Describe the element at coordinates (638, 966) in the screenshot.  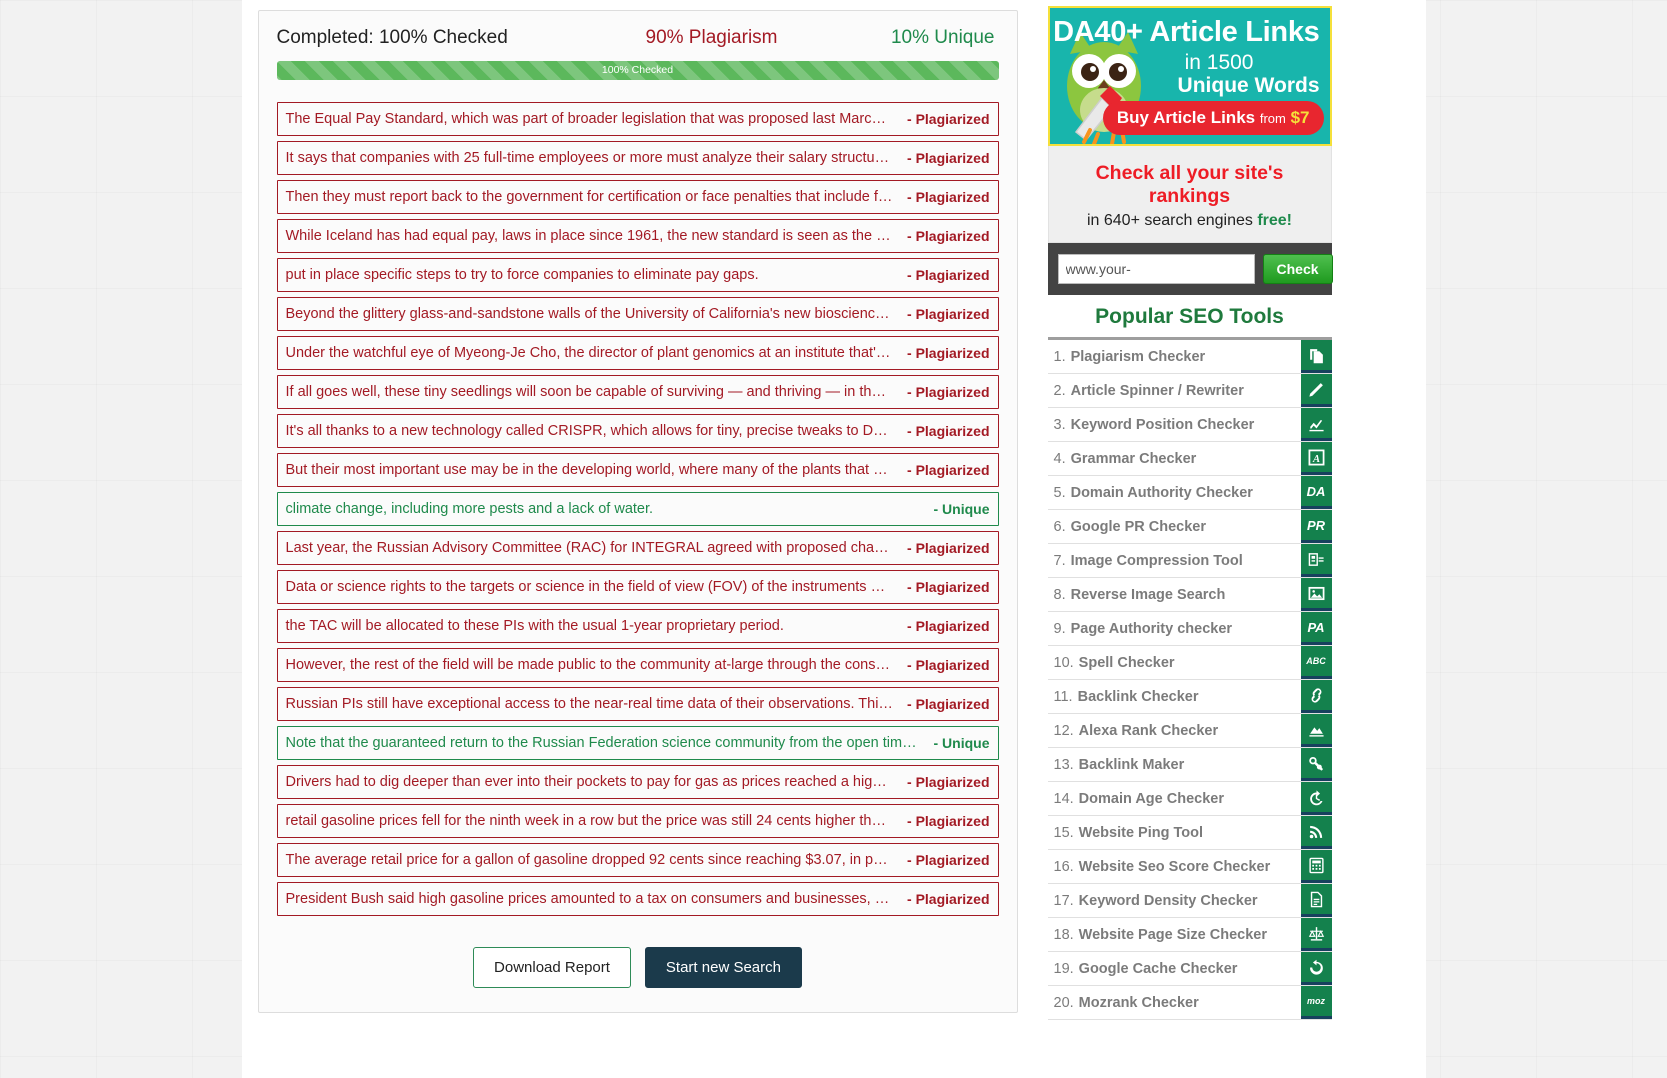
I see `result-actions: Download Report Start new Search` at that location.